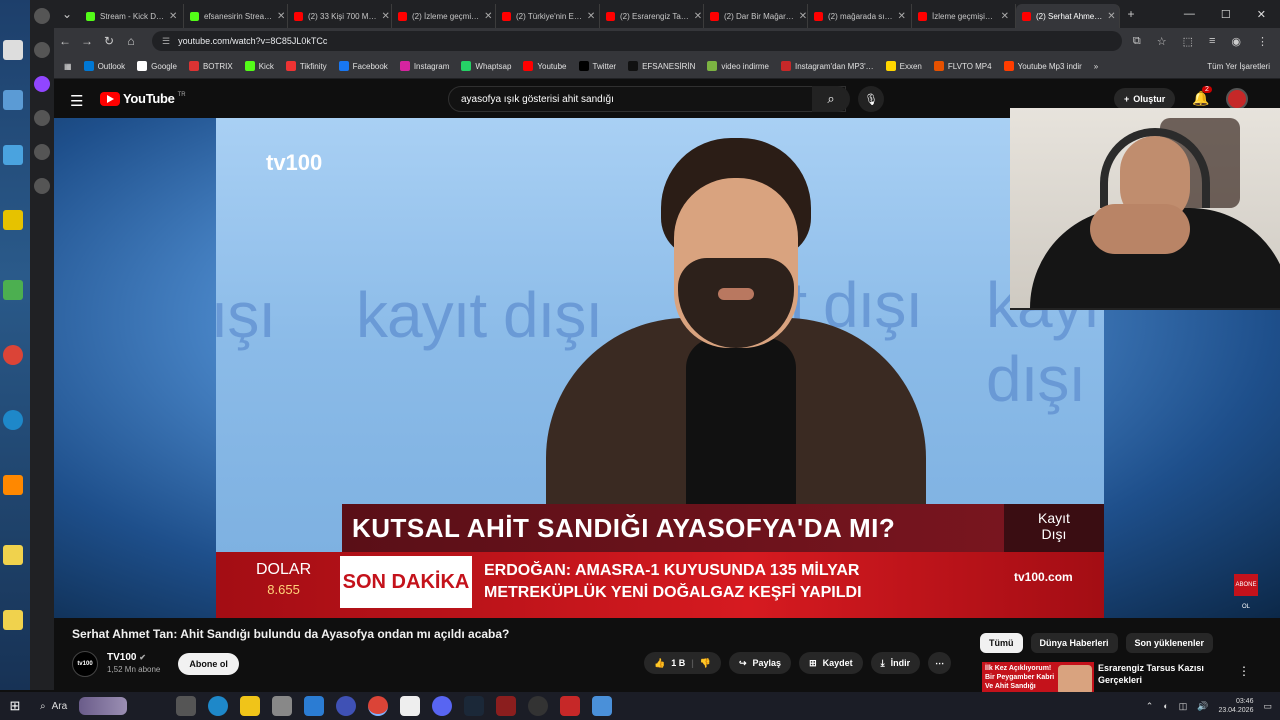  I want to click on browser-tab: (2) İzleme geçmi… ✕, so click(444, 16).